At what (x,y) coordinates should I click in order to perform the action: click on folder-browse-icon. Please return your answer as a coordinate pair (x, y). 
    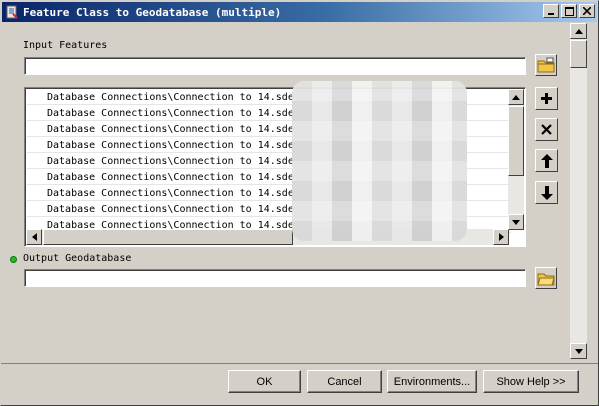
    Looking at the image, I should click on (546, 65).